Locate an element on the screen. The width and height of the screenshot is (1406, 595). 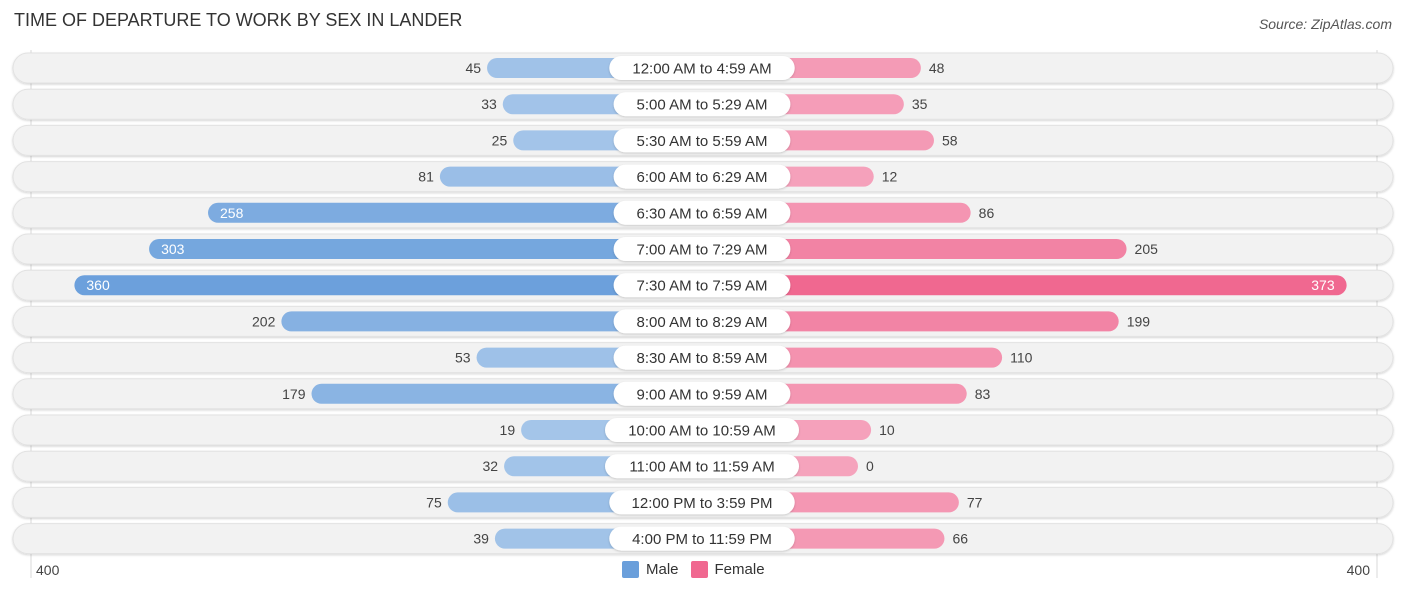
value-label-male: 39 is located at coordinates (481, 539).